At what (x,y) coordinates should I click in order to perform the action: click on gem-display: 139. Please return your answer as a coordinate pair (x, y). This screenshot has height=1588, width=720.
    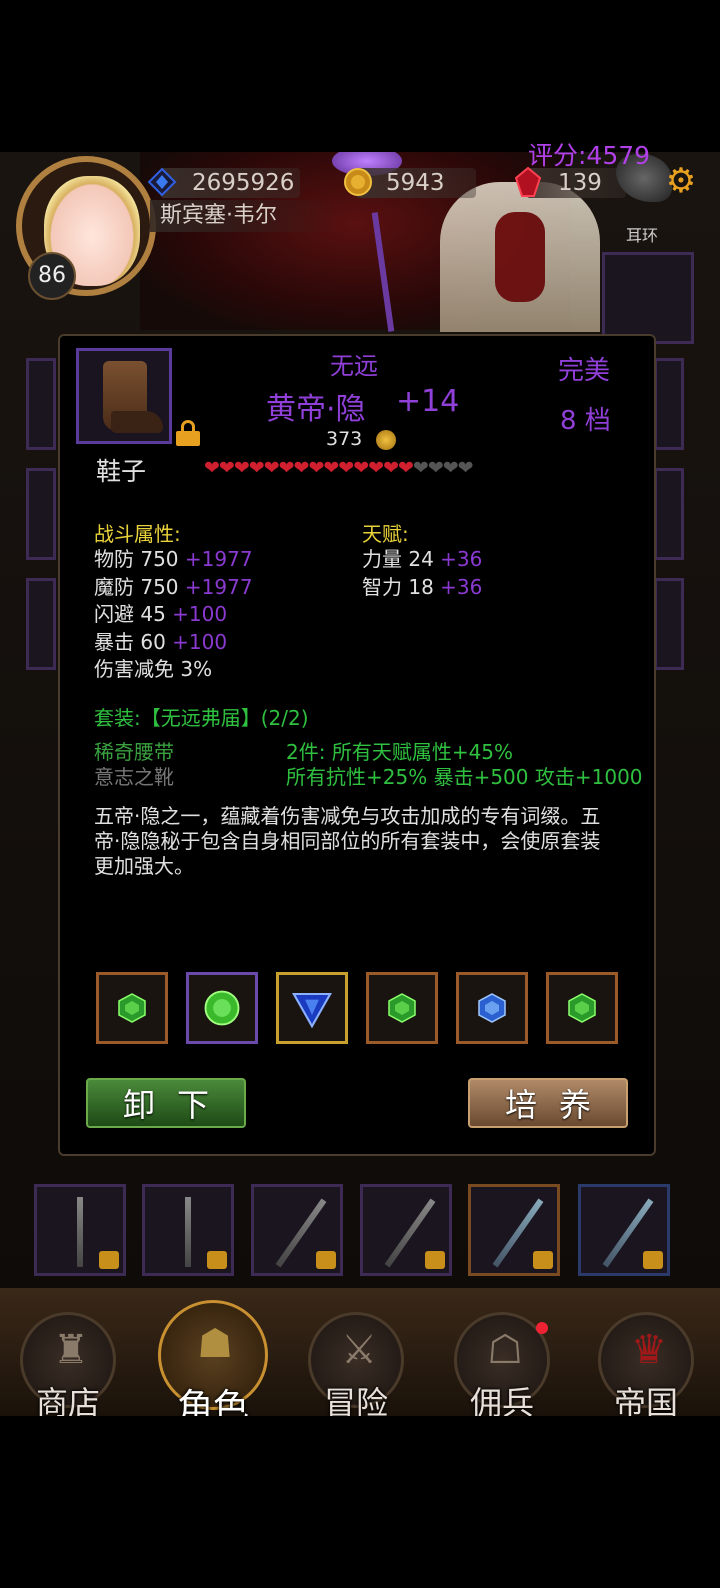
    Looking at the image, I should click on (570, 182).